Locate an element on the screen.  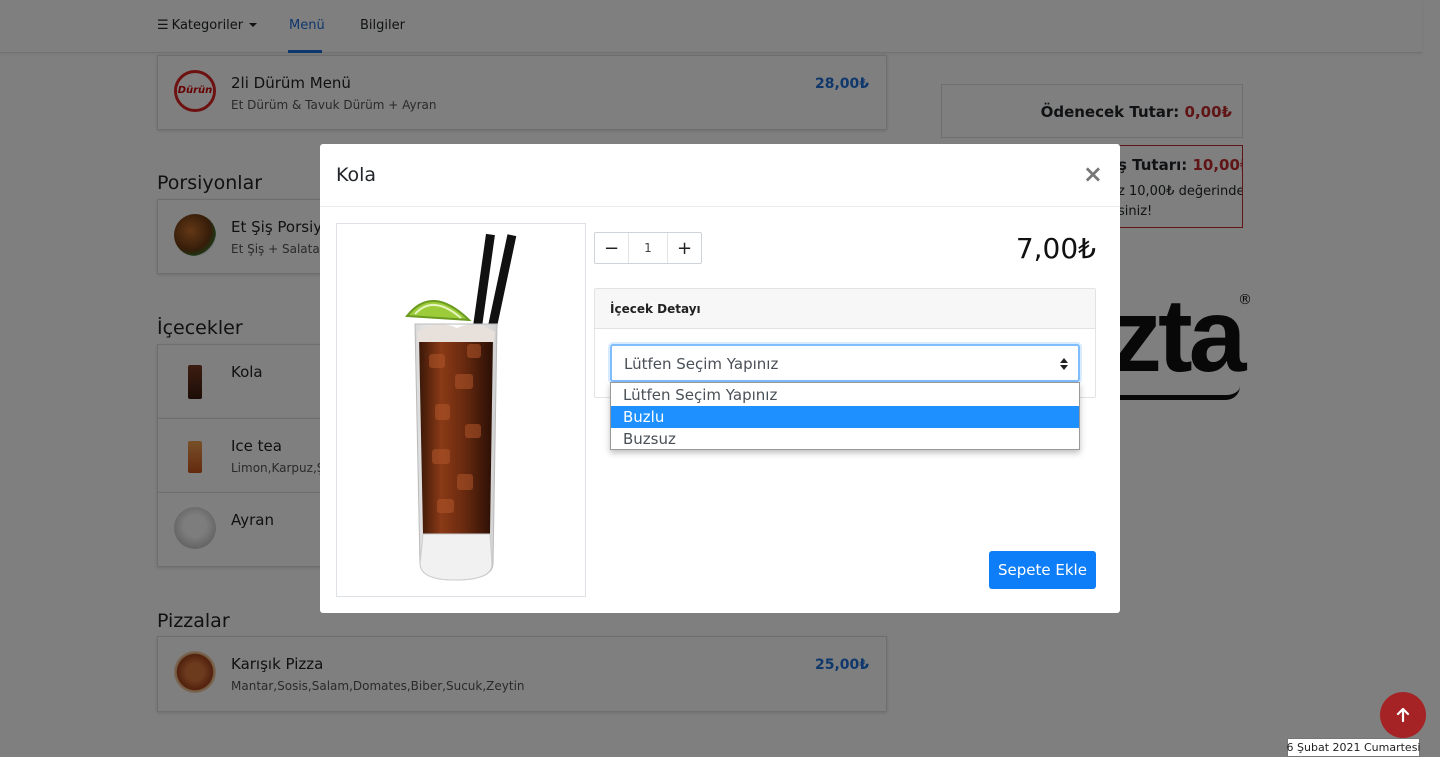
arrow-up-icon is located at coordinates (1403, 715).